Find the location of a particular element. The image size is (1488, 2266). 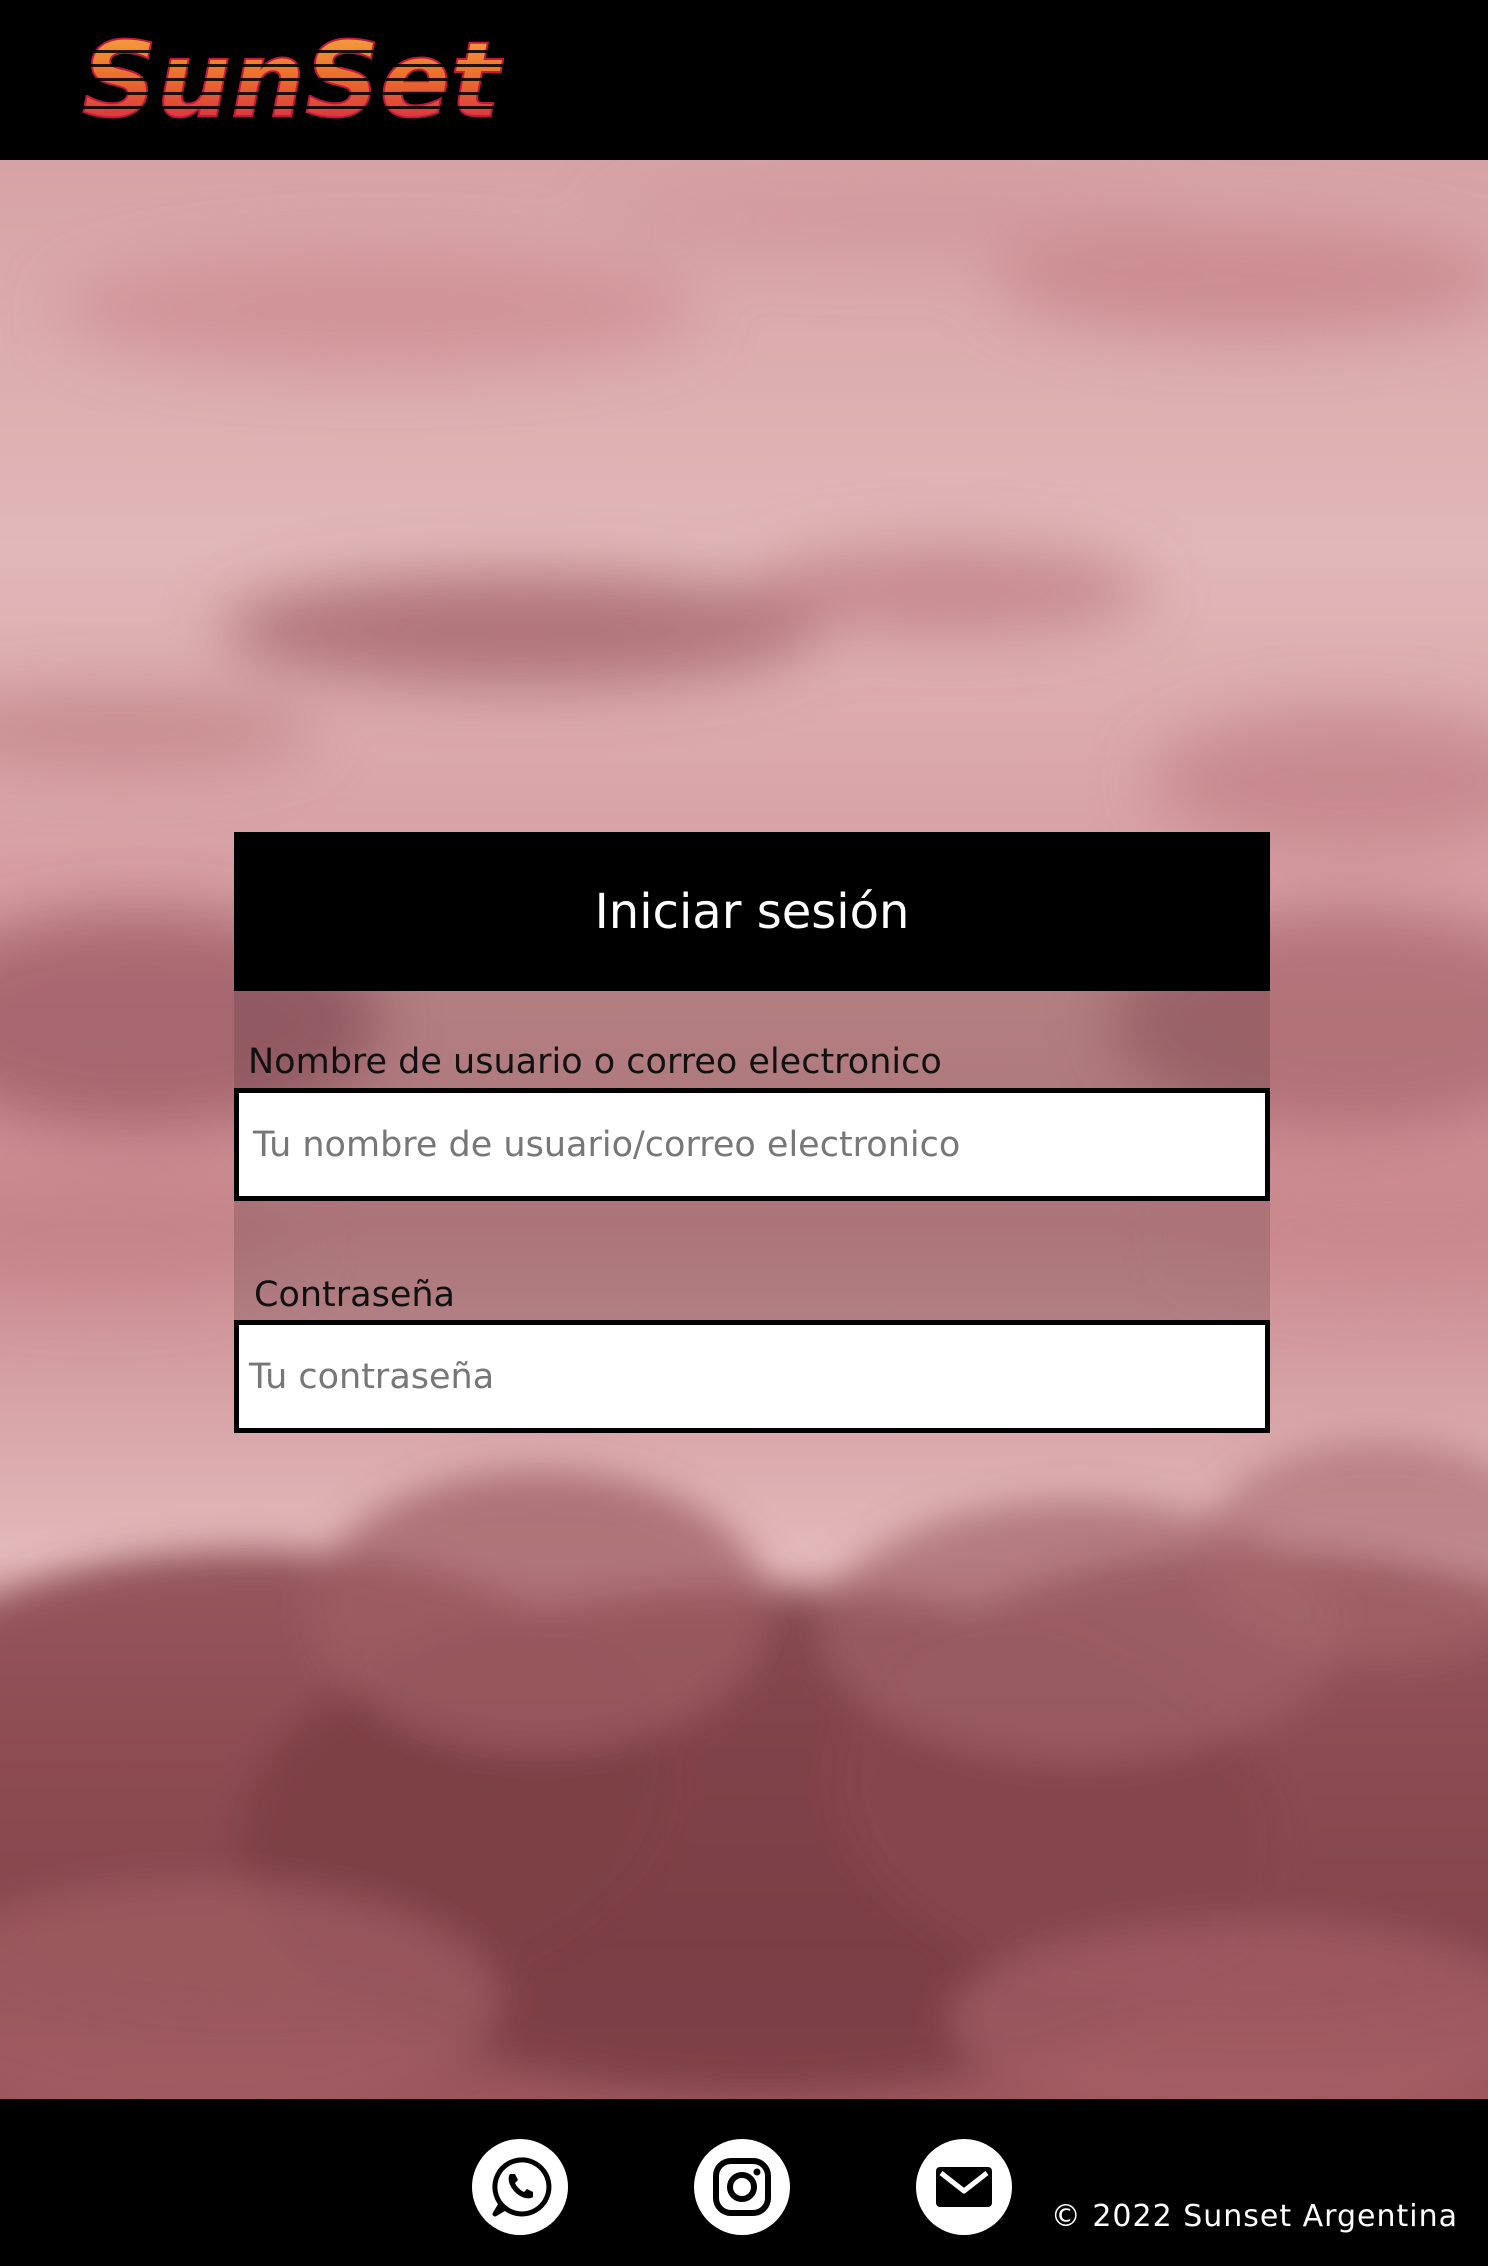

password-label: Contraseña is located at coordinates (354, 1295).